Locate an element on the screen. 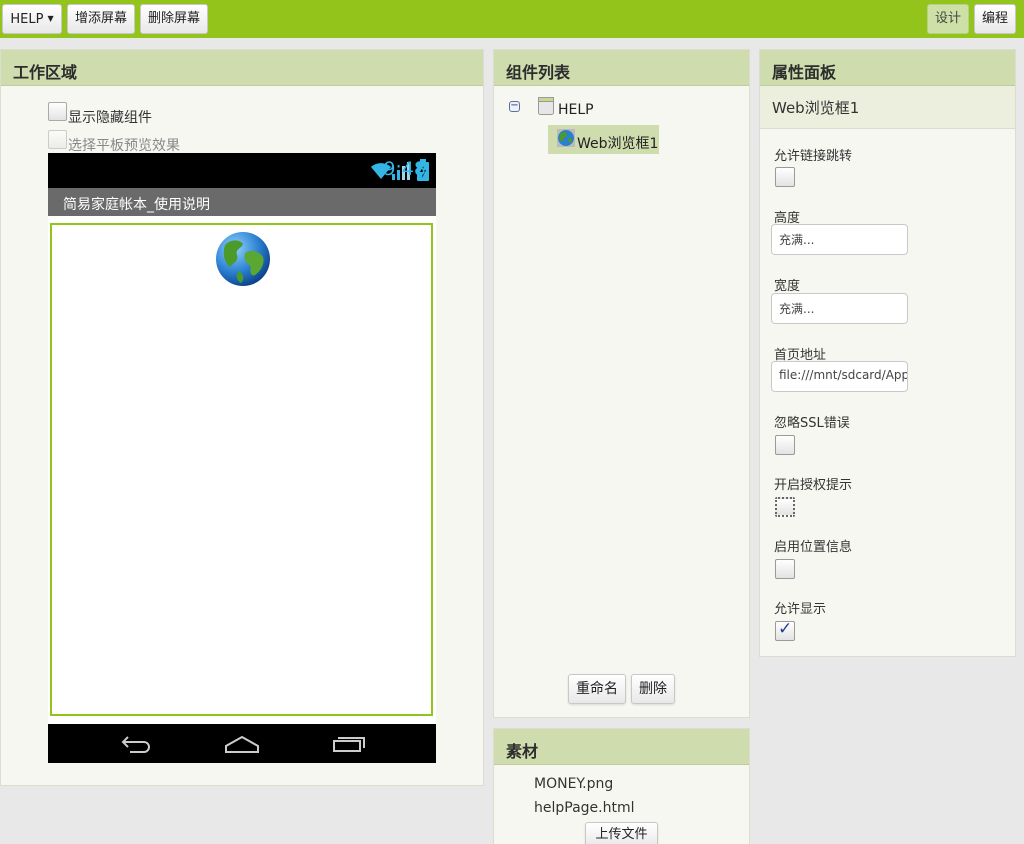 The height and width of the screenshot is (844, 1024). phone-clock: 9:48 is located at coordinates (404, 169).